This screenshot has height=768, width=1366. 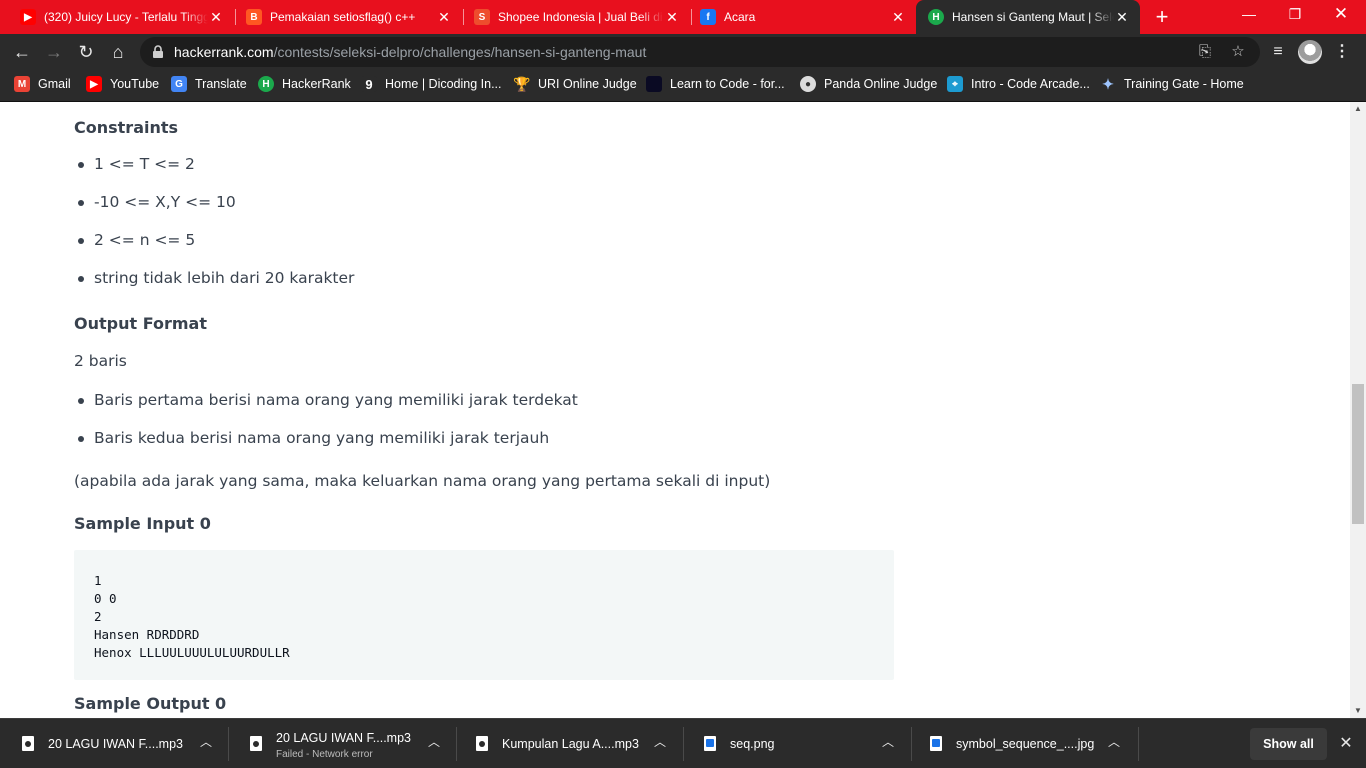 I want to click on tab-youtube: ▶ (320) Juicy Lucy - Terlalu Tinggi ✕, so click(x=117, y=17).